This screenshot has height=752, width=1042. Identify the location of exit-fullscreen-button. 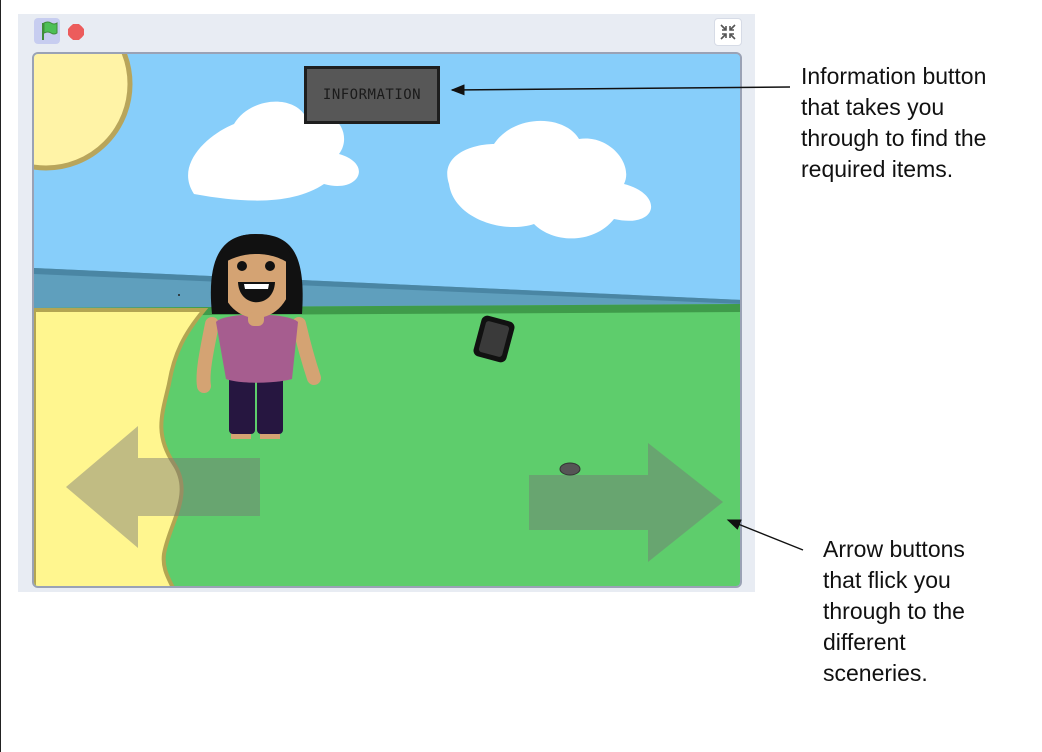
(728, 32).